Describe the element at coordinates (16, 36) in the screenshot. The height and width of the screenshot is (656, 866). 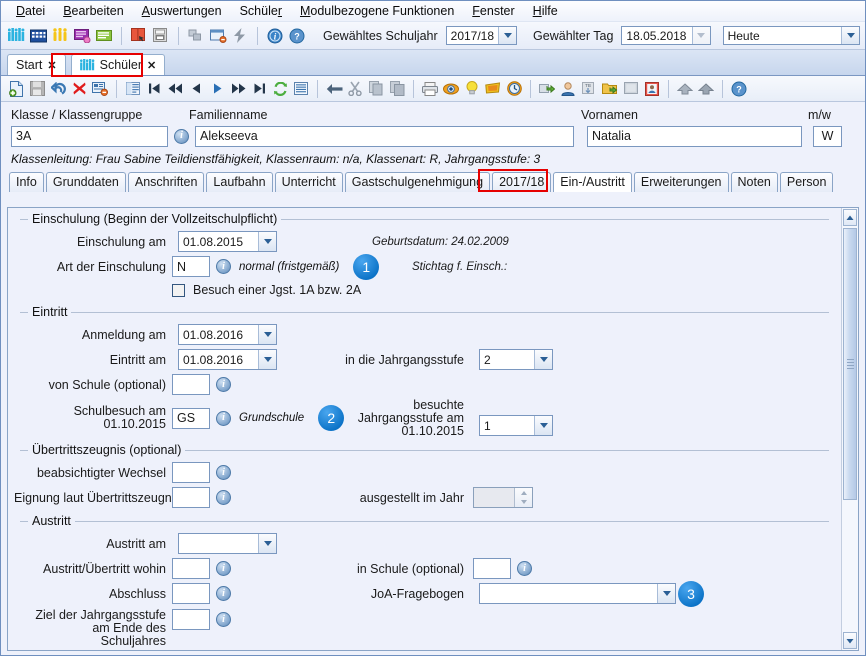
I see `students-group-icon` at that location.